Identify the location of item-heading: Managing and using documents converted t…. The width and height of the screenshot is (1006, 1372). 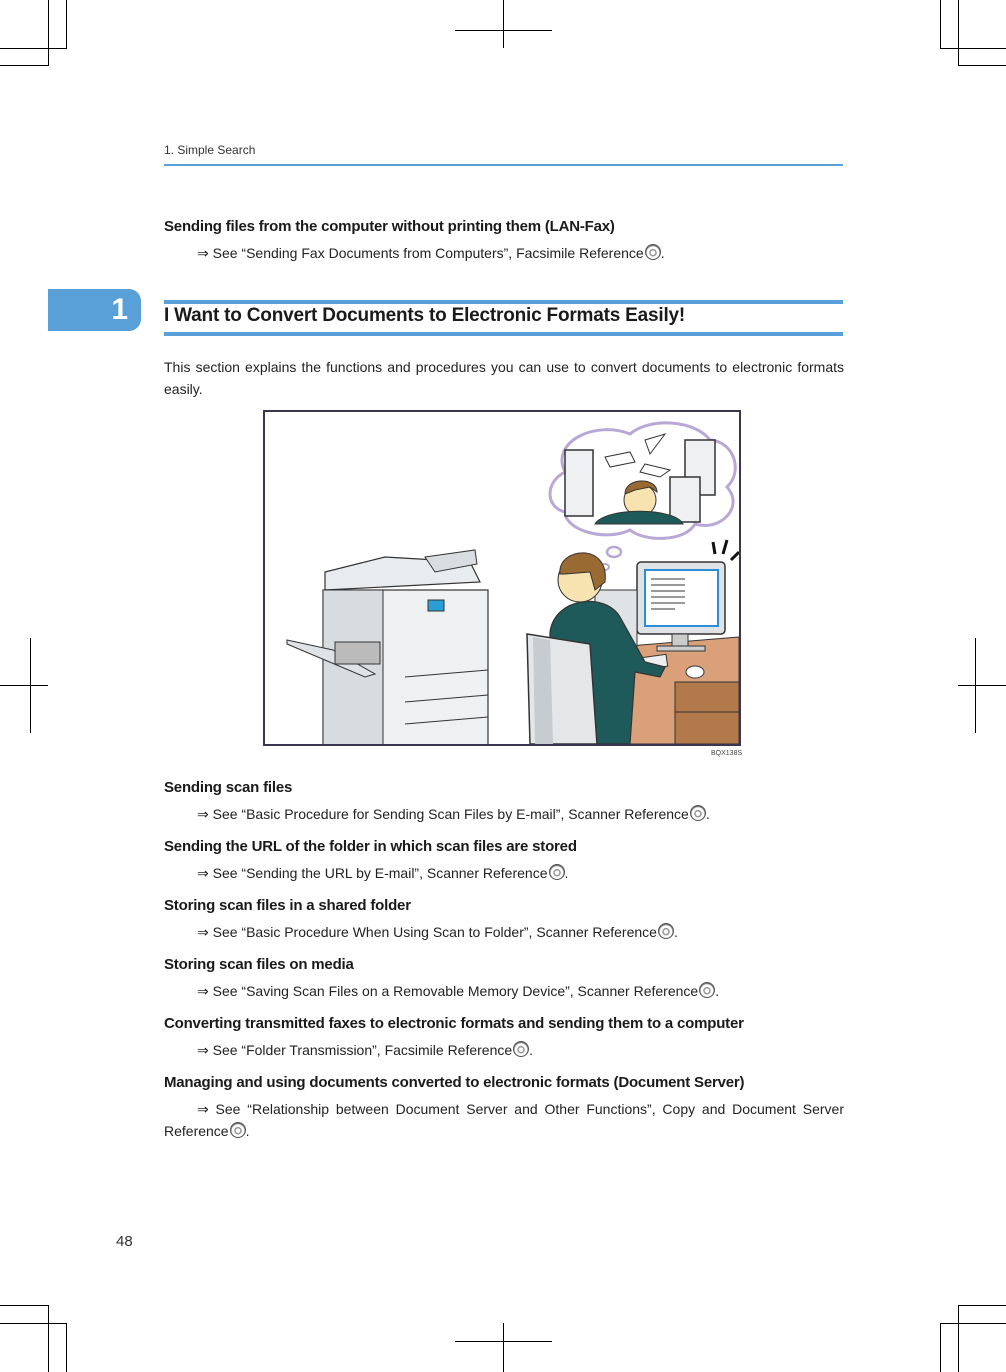
(454, 1082).